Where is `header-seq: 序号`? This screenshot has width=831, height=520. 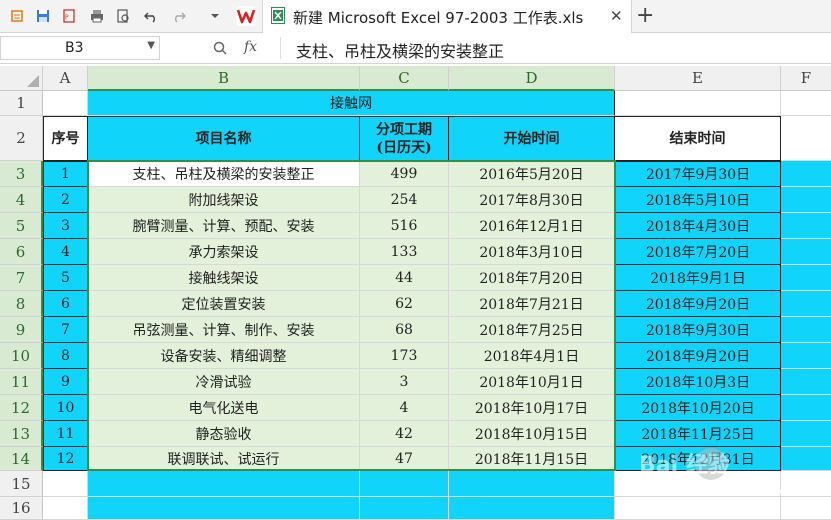
header-seq: 序号 is located at coordinates (65, 138).